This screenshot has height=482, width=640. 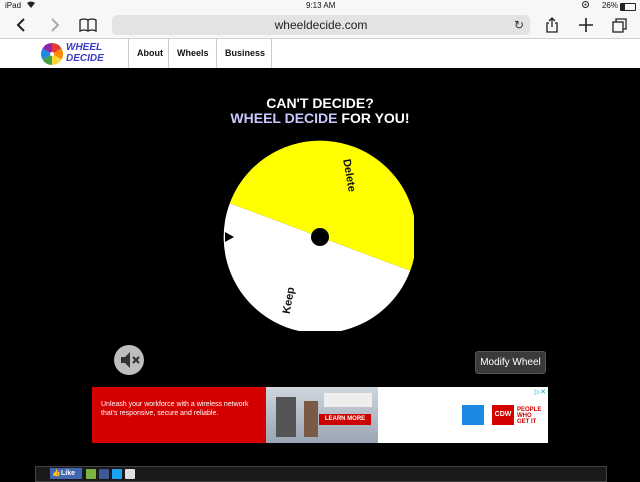 What do you see at coordinates (91, 474) in the screenshot?
I see `share-link-icon` at bounding box center [91, 474].